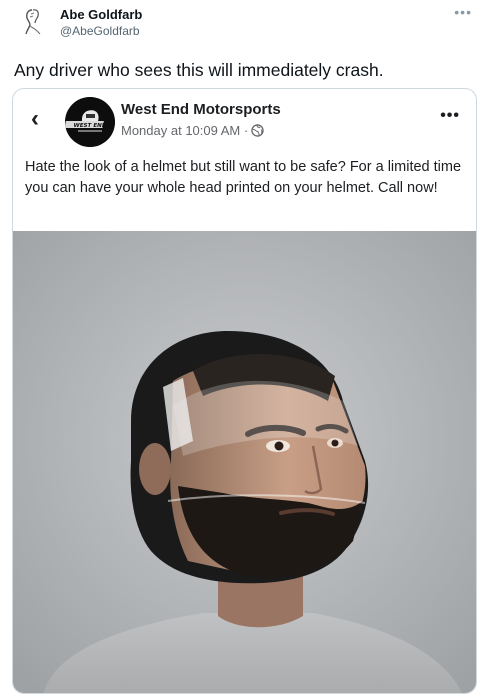 Image resolution: width=488 pixels, height=700 pixels. Describe the element at coordinates (257, 130) in the screenshot. I see `globe-icon` at that location.